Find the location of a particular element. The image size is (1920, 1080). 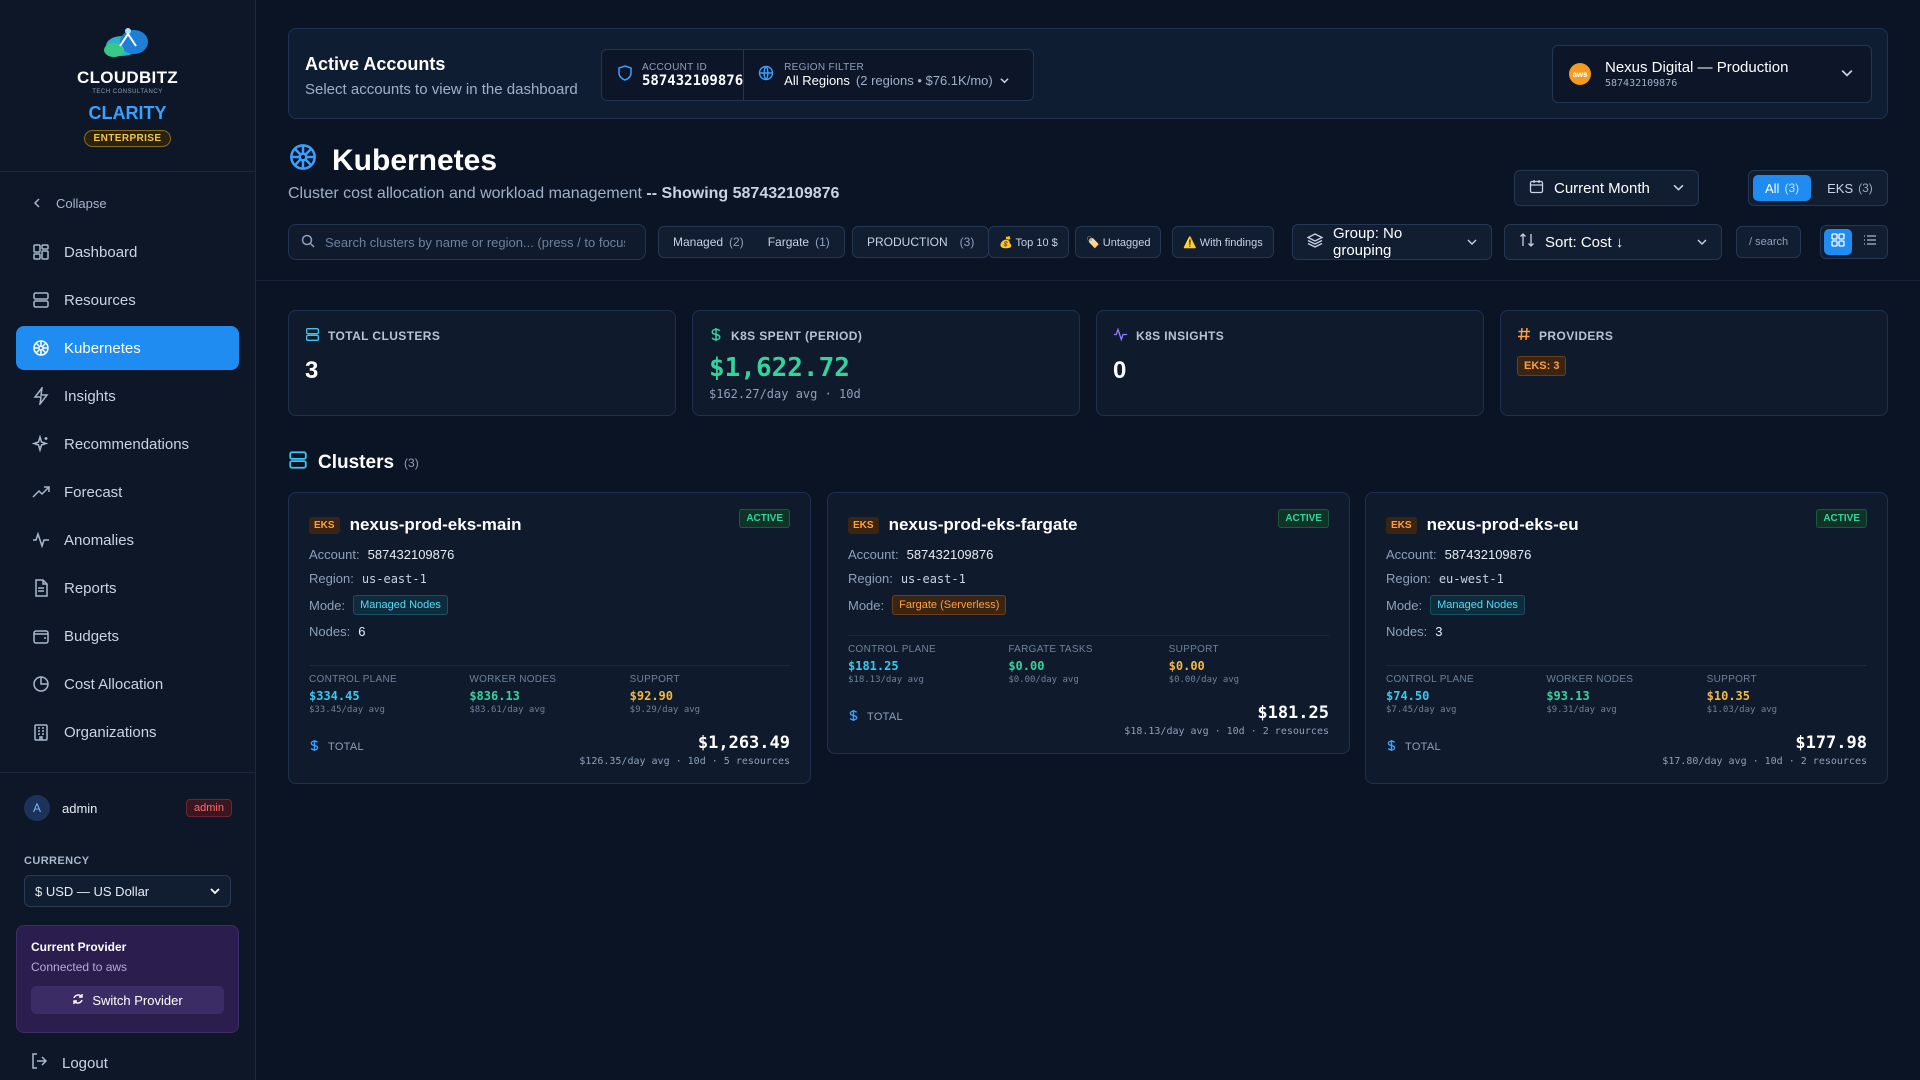

sort-select: Sort: Cost ↓ is located at coordinates (1613, 242).